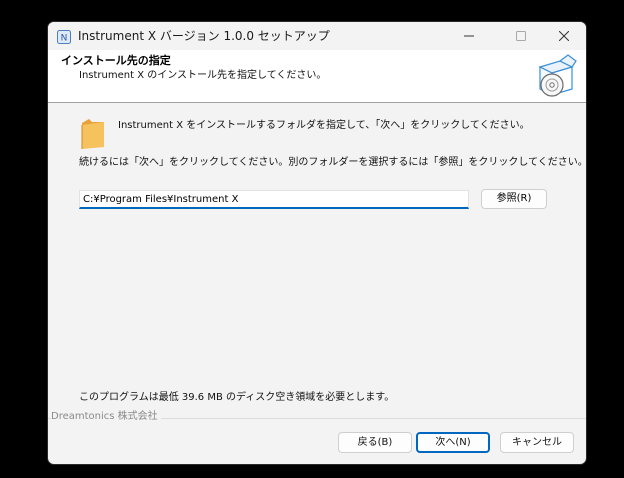 This screenshot has height=478, width=624. I want to click on maximize-icon, so click(520, 36).